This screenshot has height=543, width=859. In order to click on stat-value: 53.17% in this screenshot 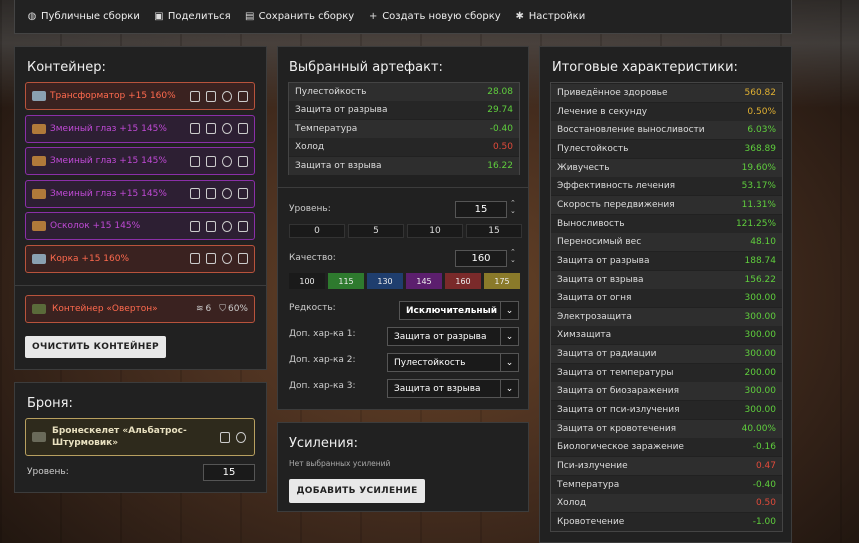, I will do `click(758, 186)`.